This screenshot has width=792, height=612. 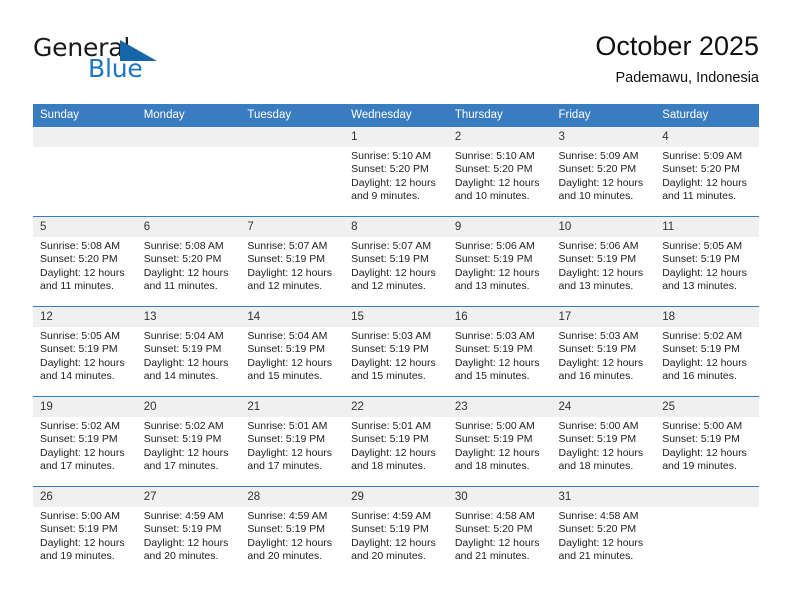 What do you see at coordinates (598, 246) in the screenshot?
I see `sunrise-text: Sunrise: 5:06 AM` at bounding box center [598, 246].